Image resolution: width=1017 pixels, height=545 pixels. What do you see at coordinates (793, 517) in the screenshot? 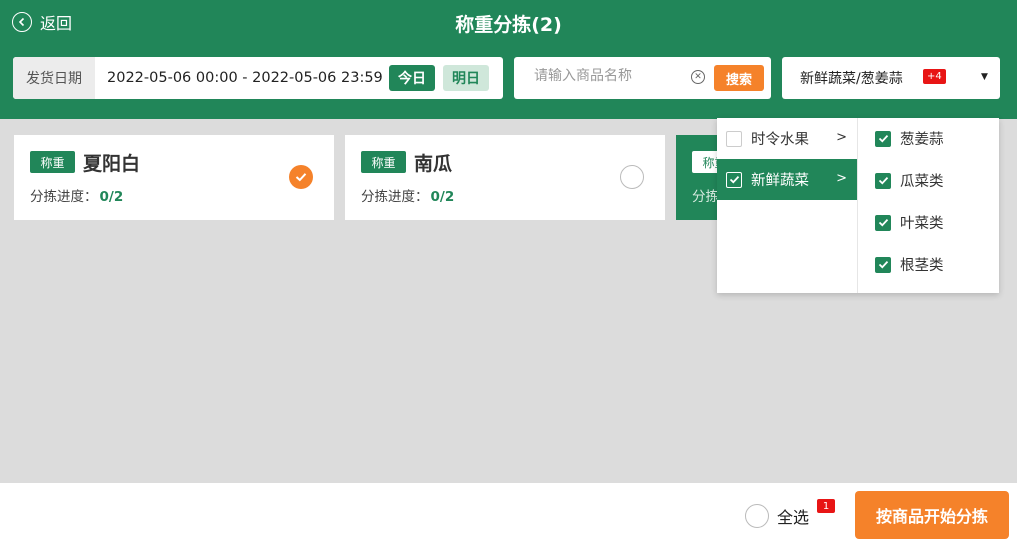
I see `select-all-label: 全选` at bounding box center [793, 517].